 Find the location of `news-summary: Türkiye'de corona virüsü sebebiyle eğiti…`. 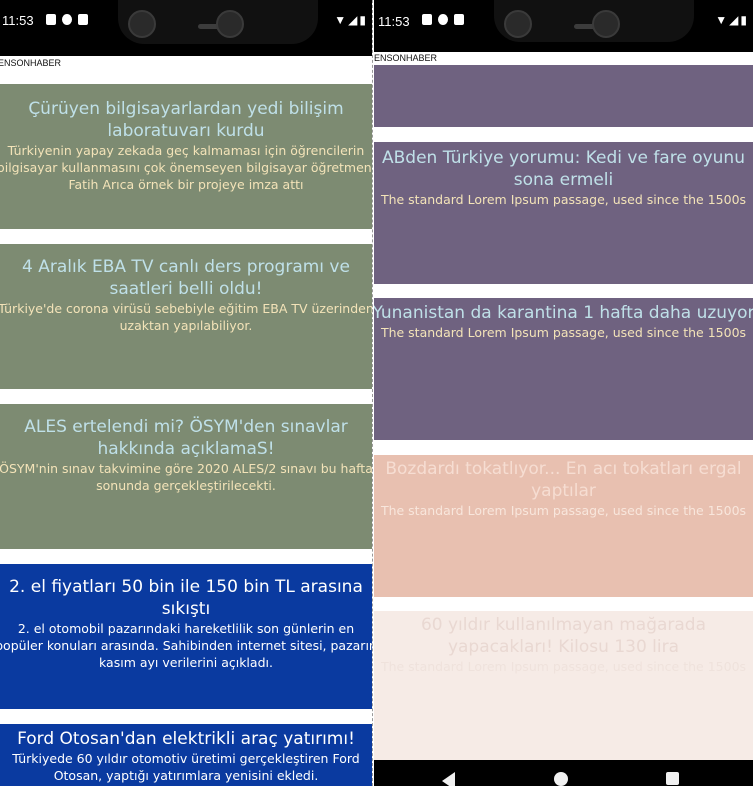

news-summary: Türkiye'de corona virüsü sebebiyle eğiti… is located at coordinates (186, 317).